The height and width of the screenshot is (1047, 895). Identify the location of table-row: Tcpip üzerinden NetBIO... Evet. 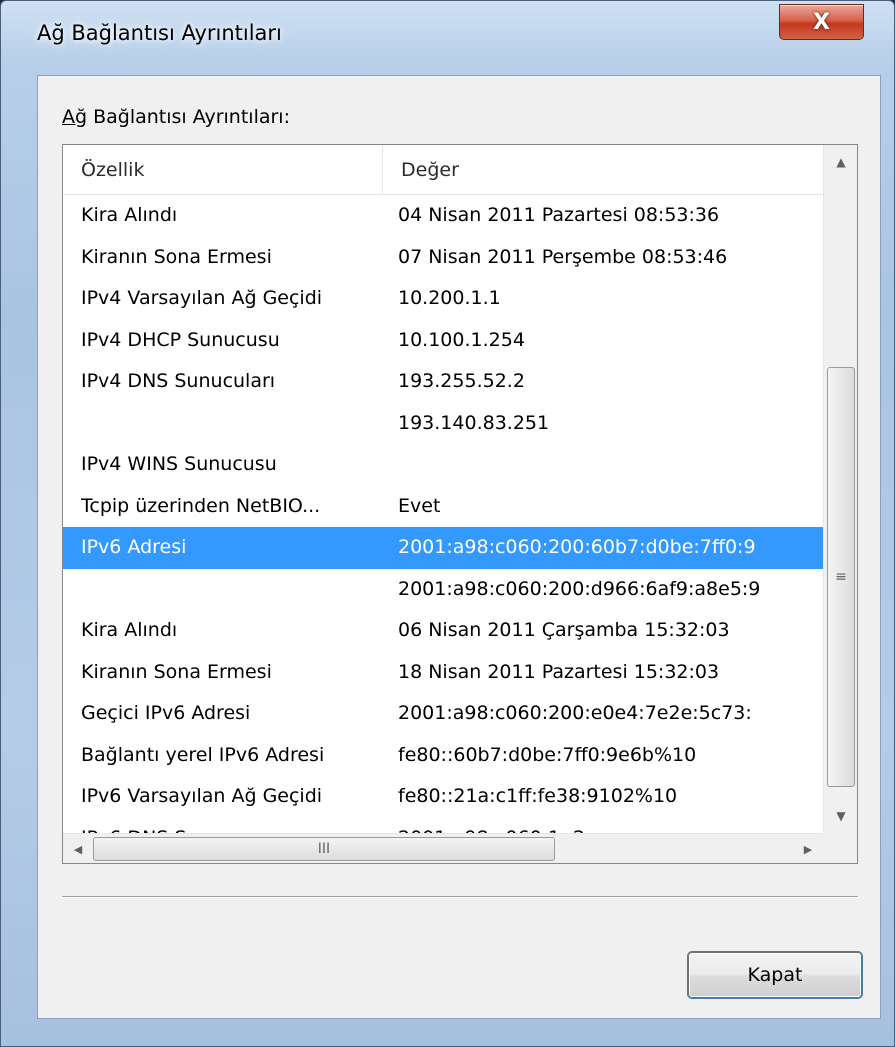
(443, 507).